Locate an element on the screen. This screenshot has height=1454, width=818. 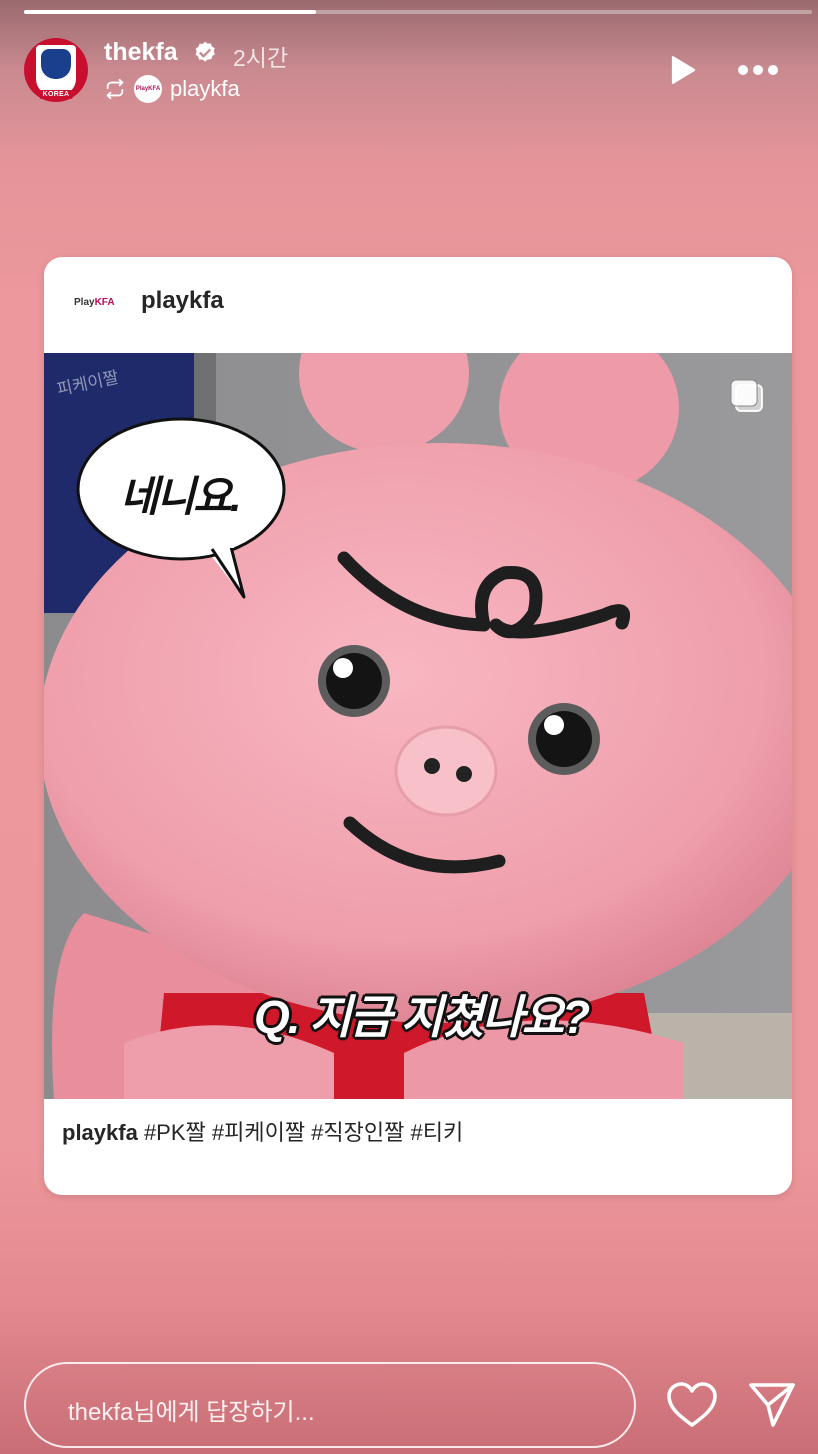
avatar-badge-text: KOREA is located at coordinates (56, 94).